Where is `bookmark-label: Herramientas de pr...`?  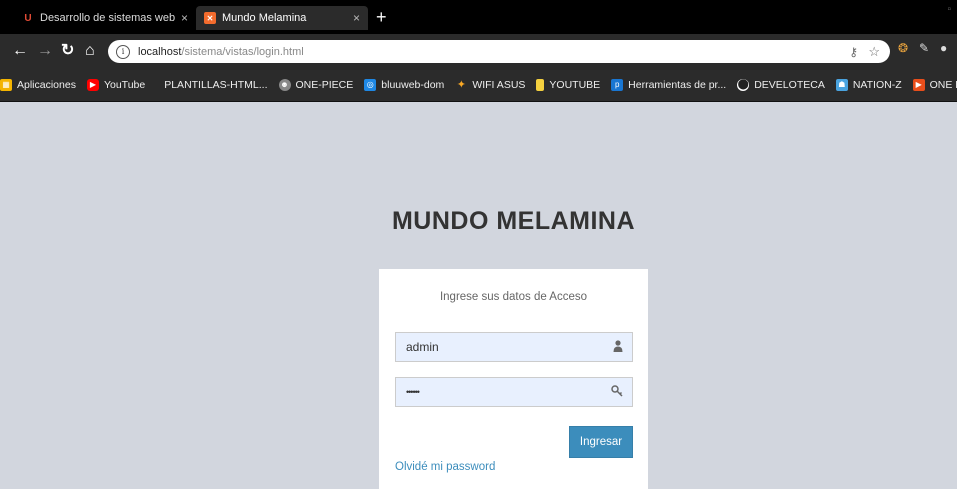
bookmark-label: Herramientas de pr... is located at coordinates (677, 84).